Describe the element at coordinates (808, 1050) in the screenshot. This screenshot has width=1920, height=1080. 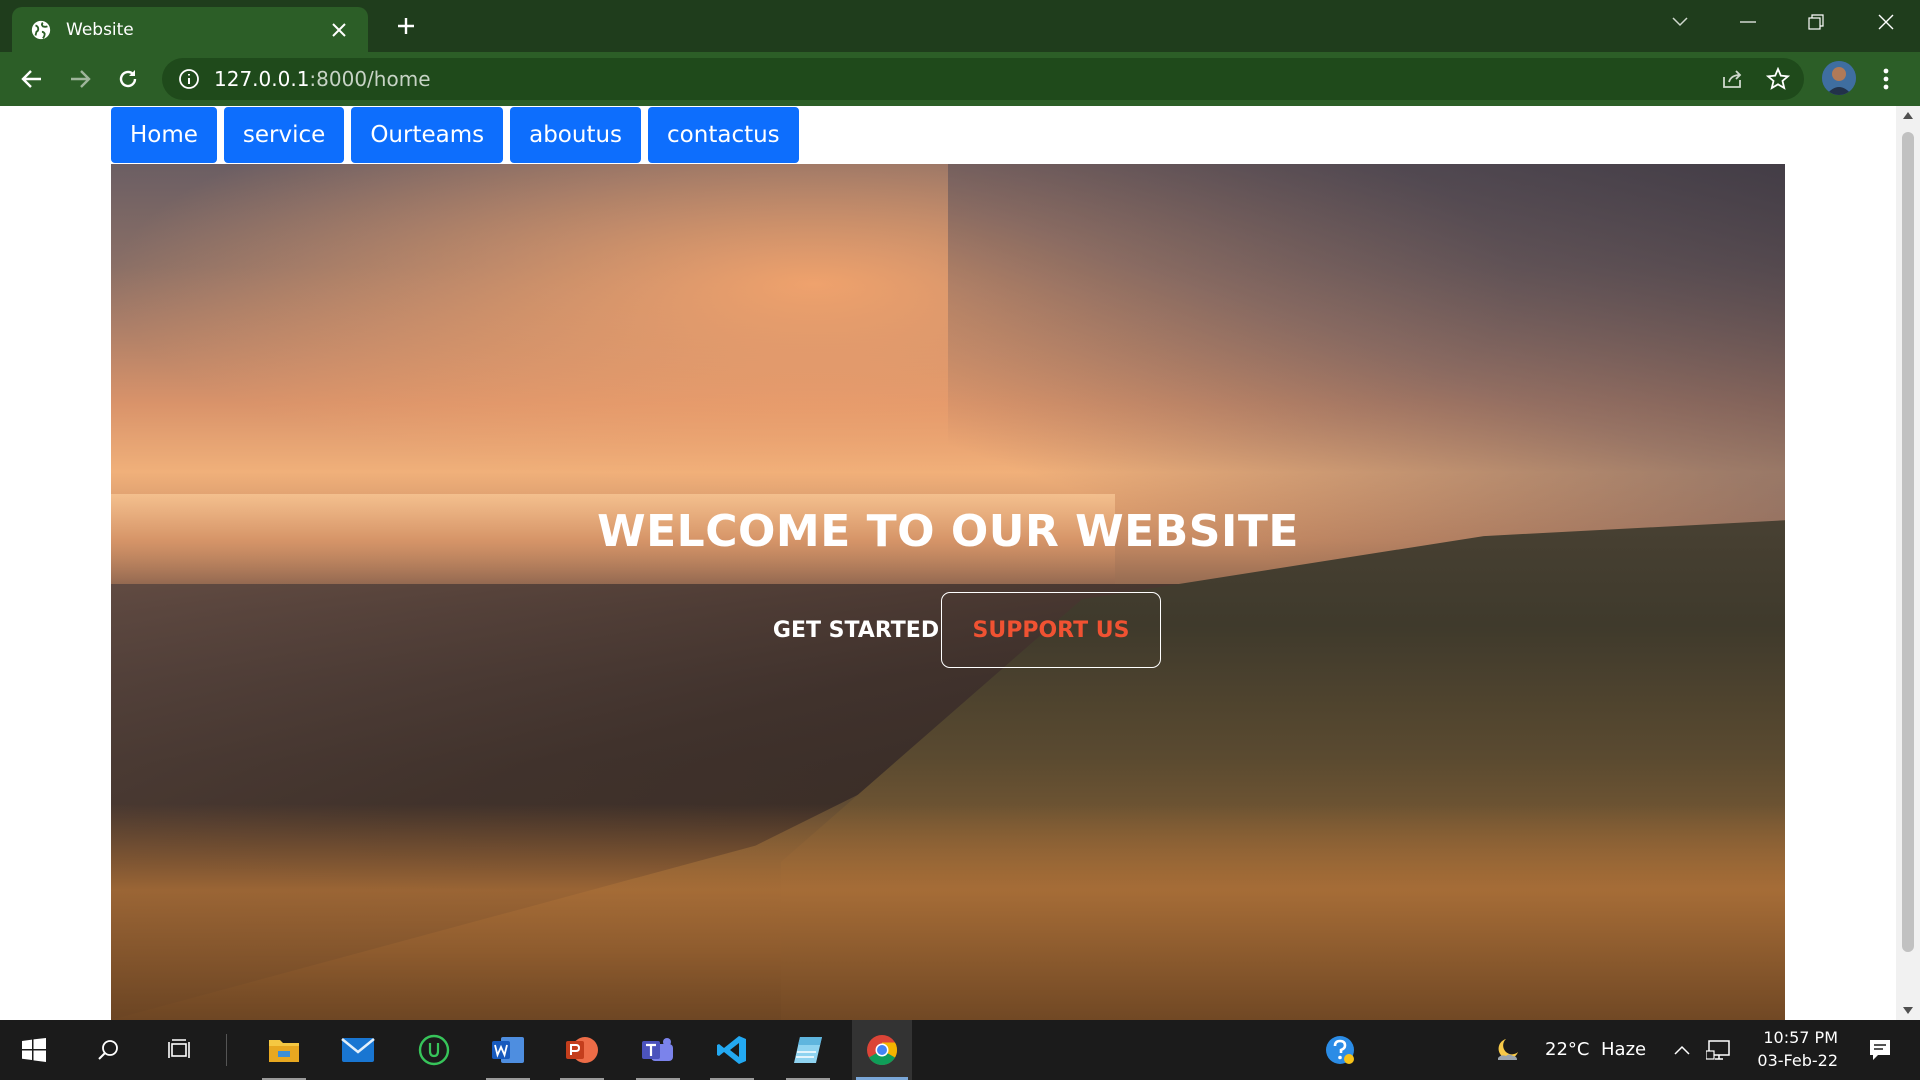
I see `notepad-icon` at that location.